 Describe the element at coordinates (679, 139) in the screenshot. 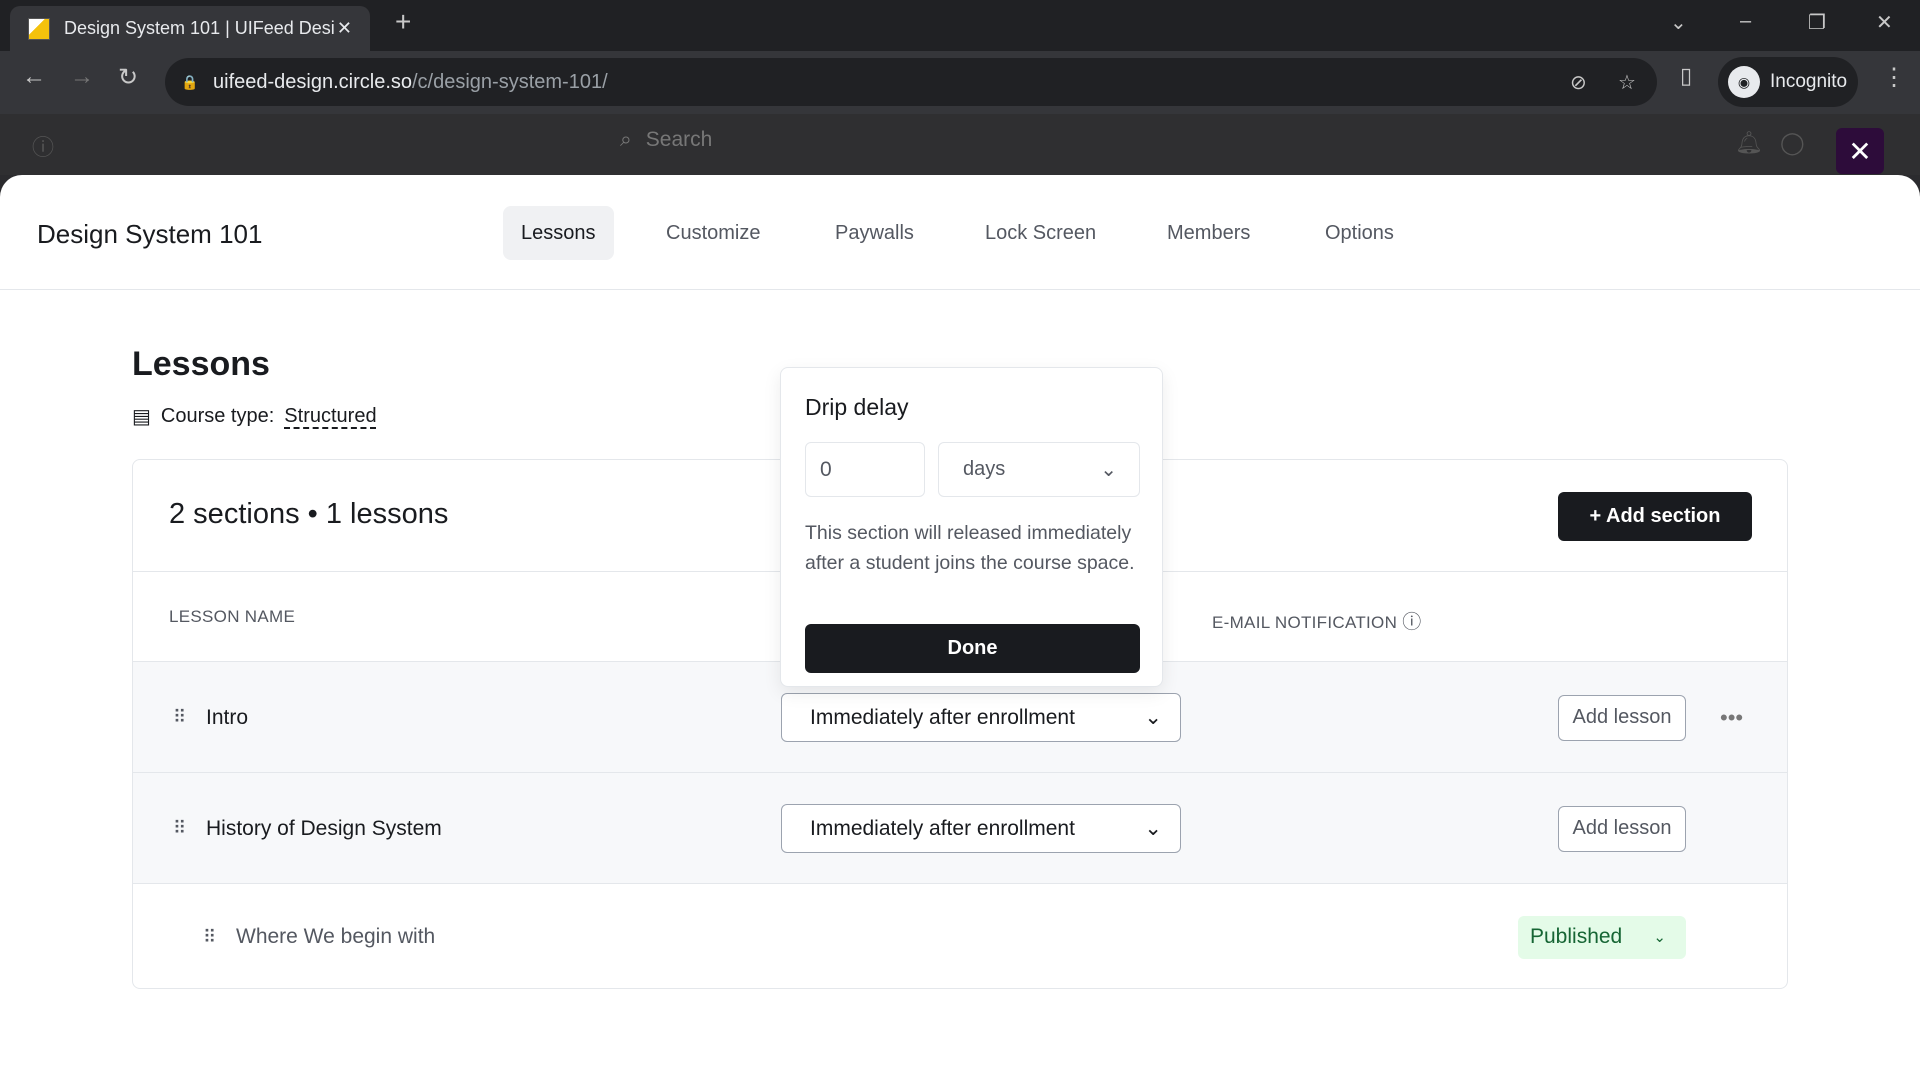

I see `search-placeholder: Search` at that location.